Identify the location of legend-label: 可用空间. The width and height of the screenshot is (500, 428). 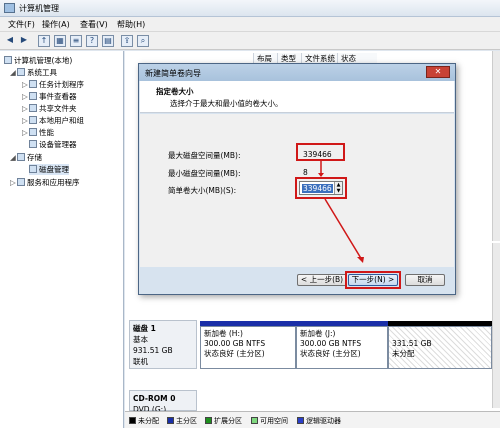
(274, 421).